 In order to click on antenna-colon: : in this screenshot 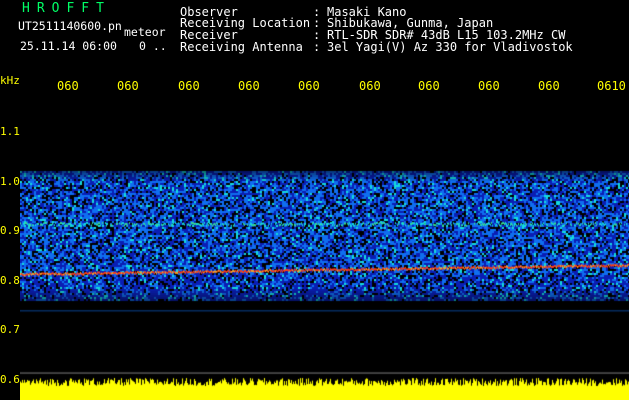, I will do `click(317, 47)`.